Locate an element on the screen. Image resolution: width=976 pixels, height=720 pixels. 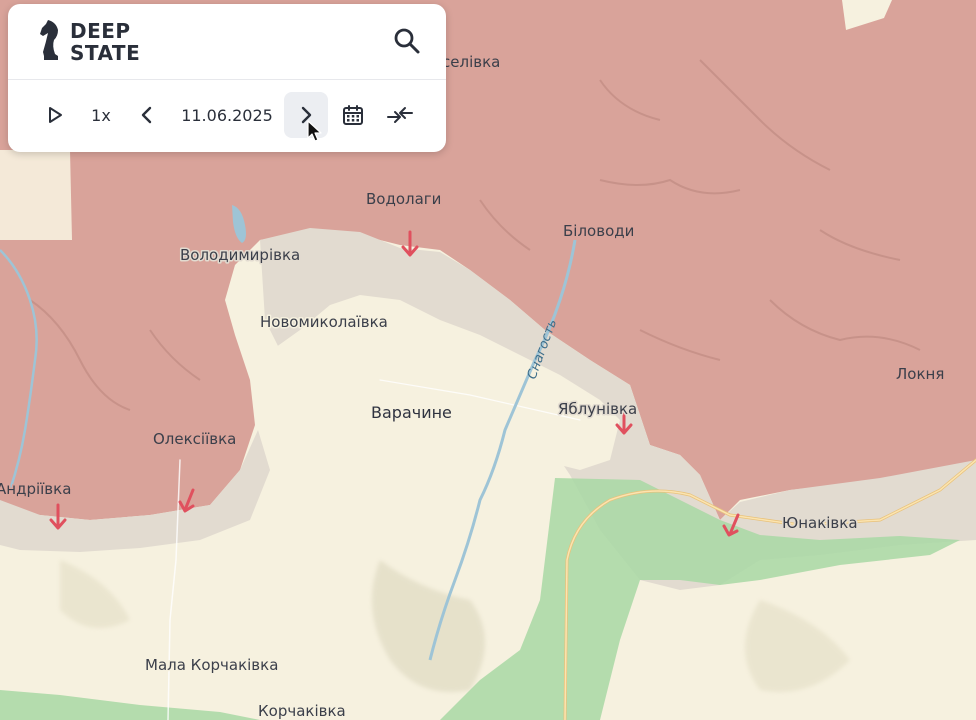
speed-button: 1x is located at coordinates (101, 115).